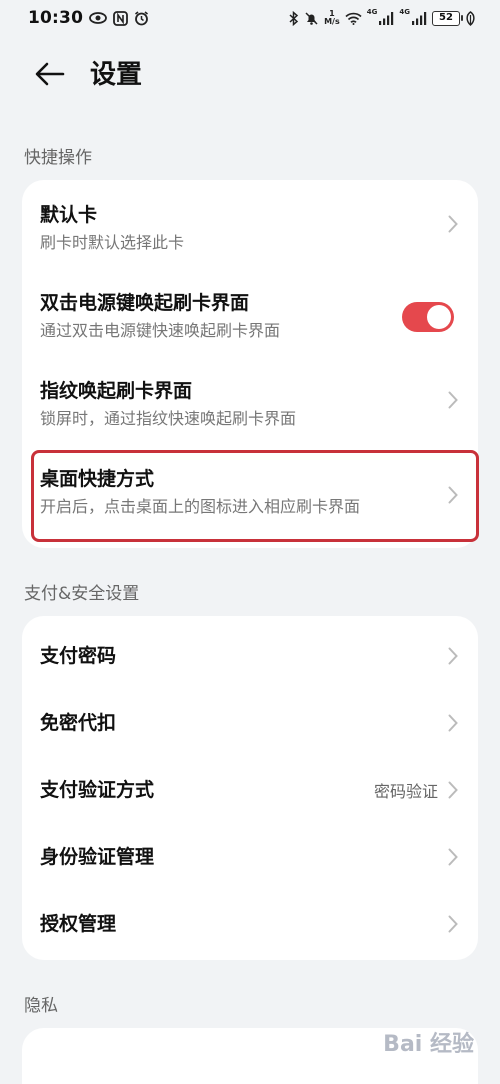 Image resolution: width=500 pixels, height=1084 pixels. Describe the element at coordinates (97, 789) in the screenshot. I see `item-title: 支付验证方式` at that location.